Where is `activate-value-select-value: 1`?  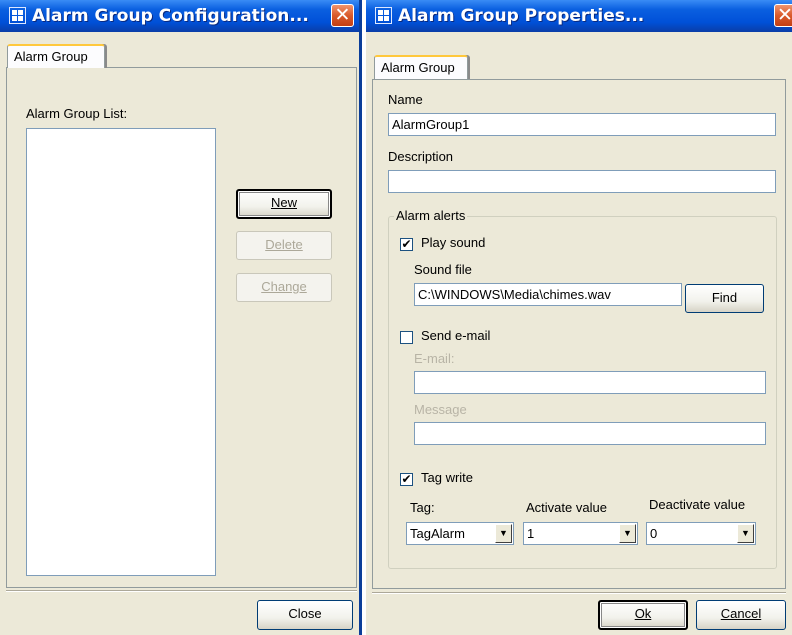
activate-value-select-value: 1 is located at coordinates (531, 533).